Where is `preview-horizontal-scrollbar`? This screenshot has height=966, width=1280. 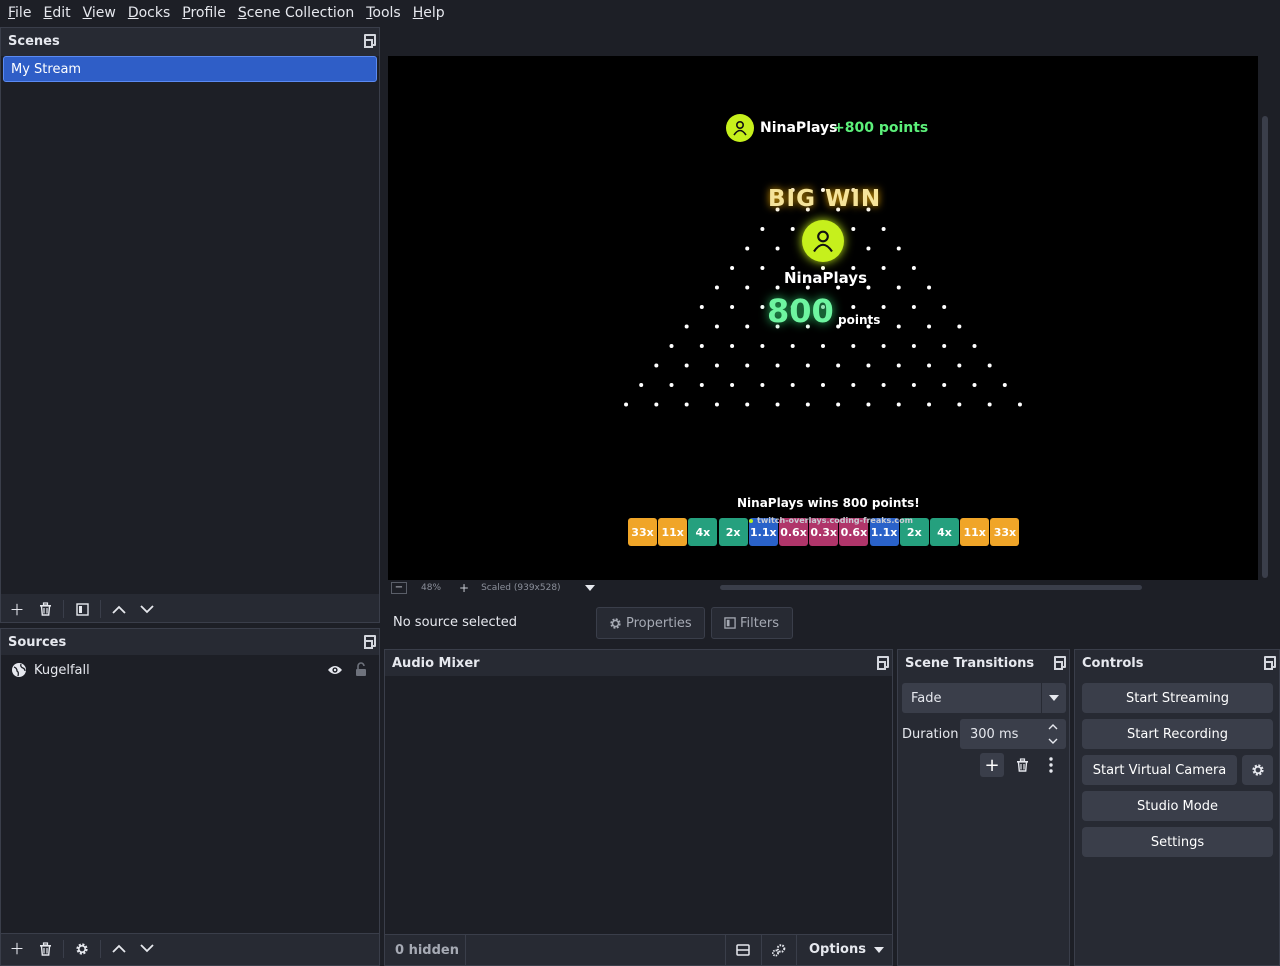 preview-horizontal-scrollbar is located at coordinates (931, 587).